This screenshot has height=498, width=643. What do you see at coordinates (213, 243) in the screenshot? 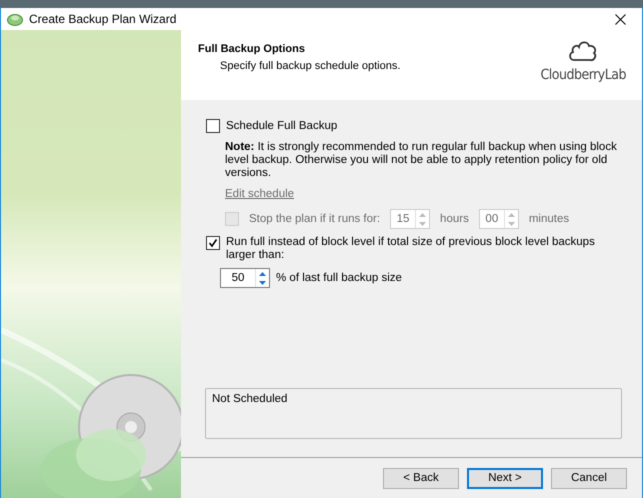
I see `run-full-checkbox` at bounding box center [213, 243].